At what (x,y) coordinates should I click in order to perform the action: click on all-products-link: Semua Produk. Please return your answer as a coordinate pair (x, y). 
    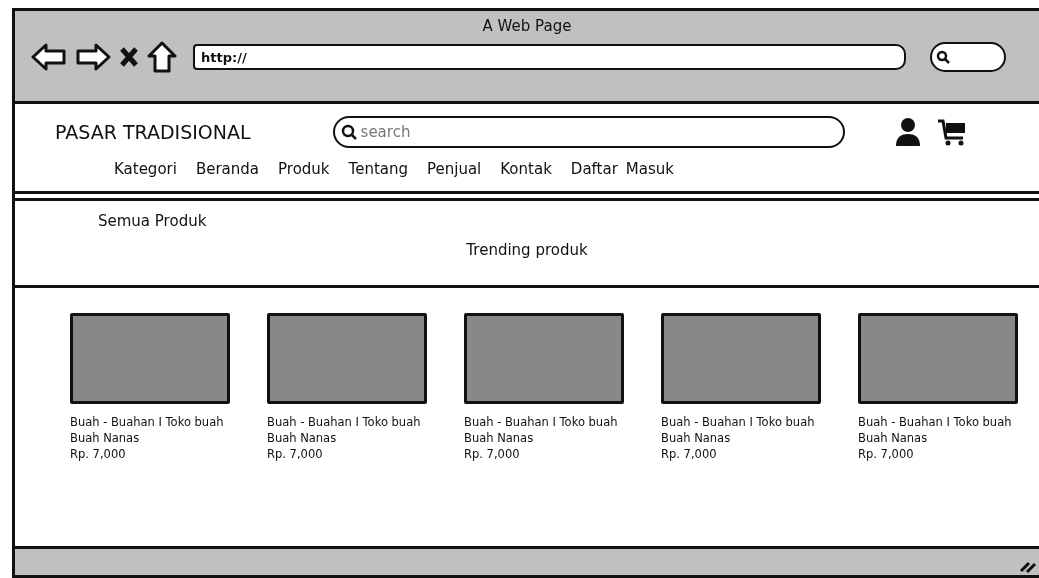
    Looking at the image, I should click on (152, 221).